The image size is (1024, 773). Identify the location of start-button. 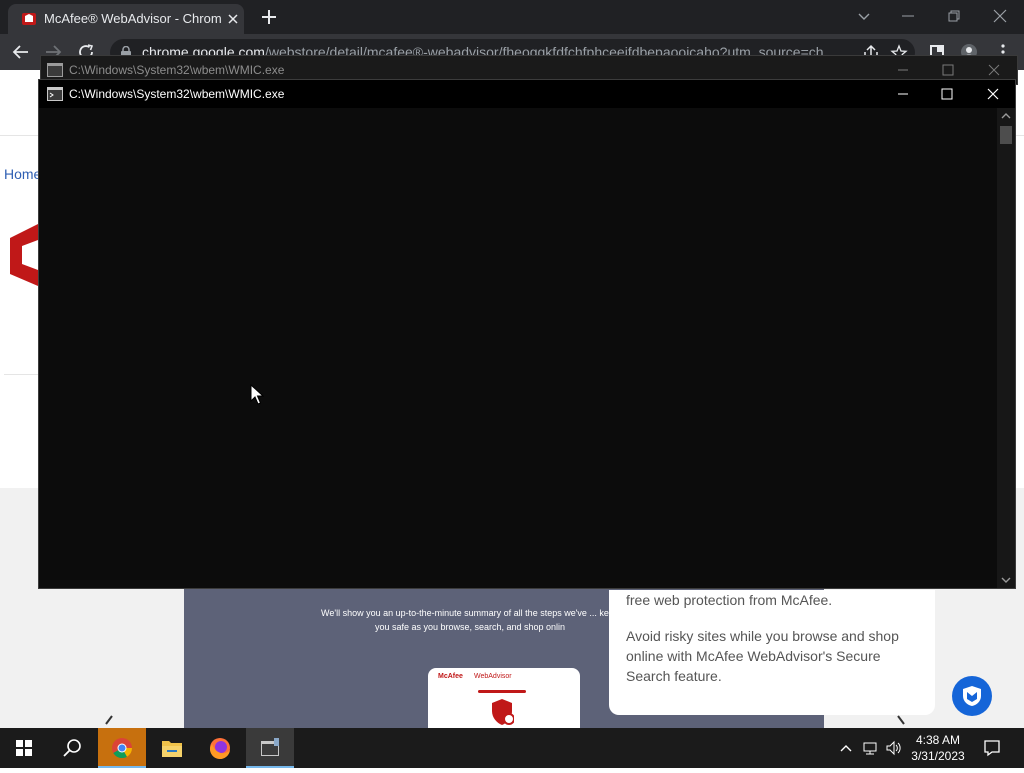
(24, 748).